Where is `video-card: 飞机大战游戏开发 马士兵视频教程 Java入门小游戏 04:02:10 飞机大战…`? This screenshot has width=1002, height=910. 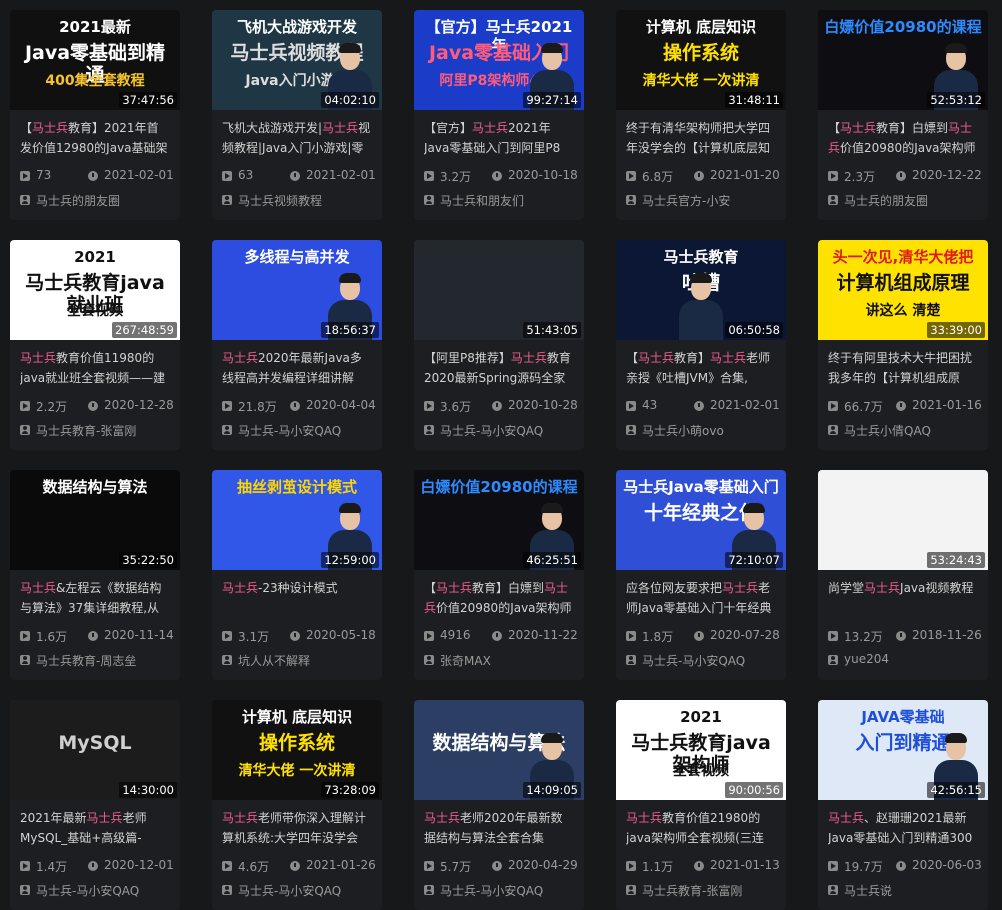 video-card: 飞机大战游戏开发 马士兵视频教程 Java入门小游戏 04:02:10 飞机大战… is located at coordinates (297, 115).